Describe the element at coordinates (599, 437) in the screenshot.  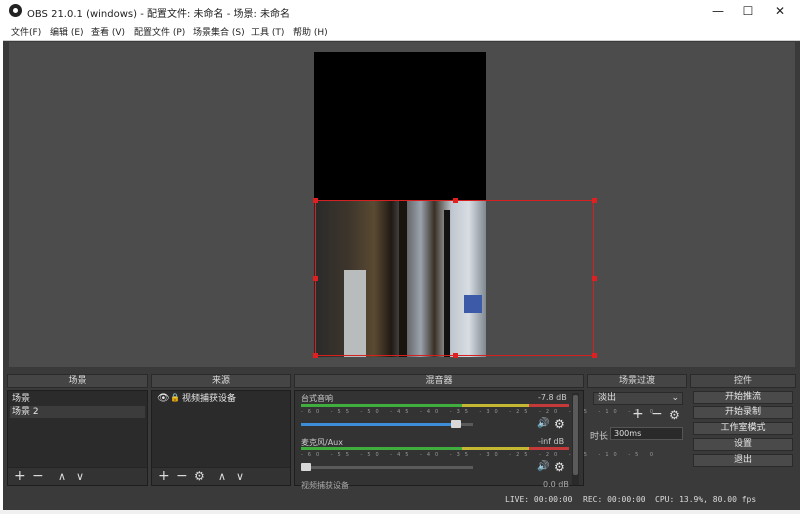
I see `duration-label: 时长` at that location.